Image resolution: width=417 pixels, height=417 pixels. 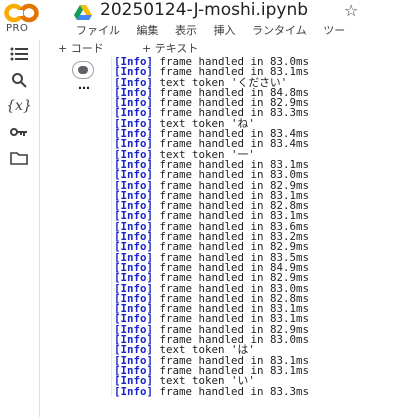 I want to click on info-tag: [Info], so click(x=134, y=391).